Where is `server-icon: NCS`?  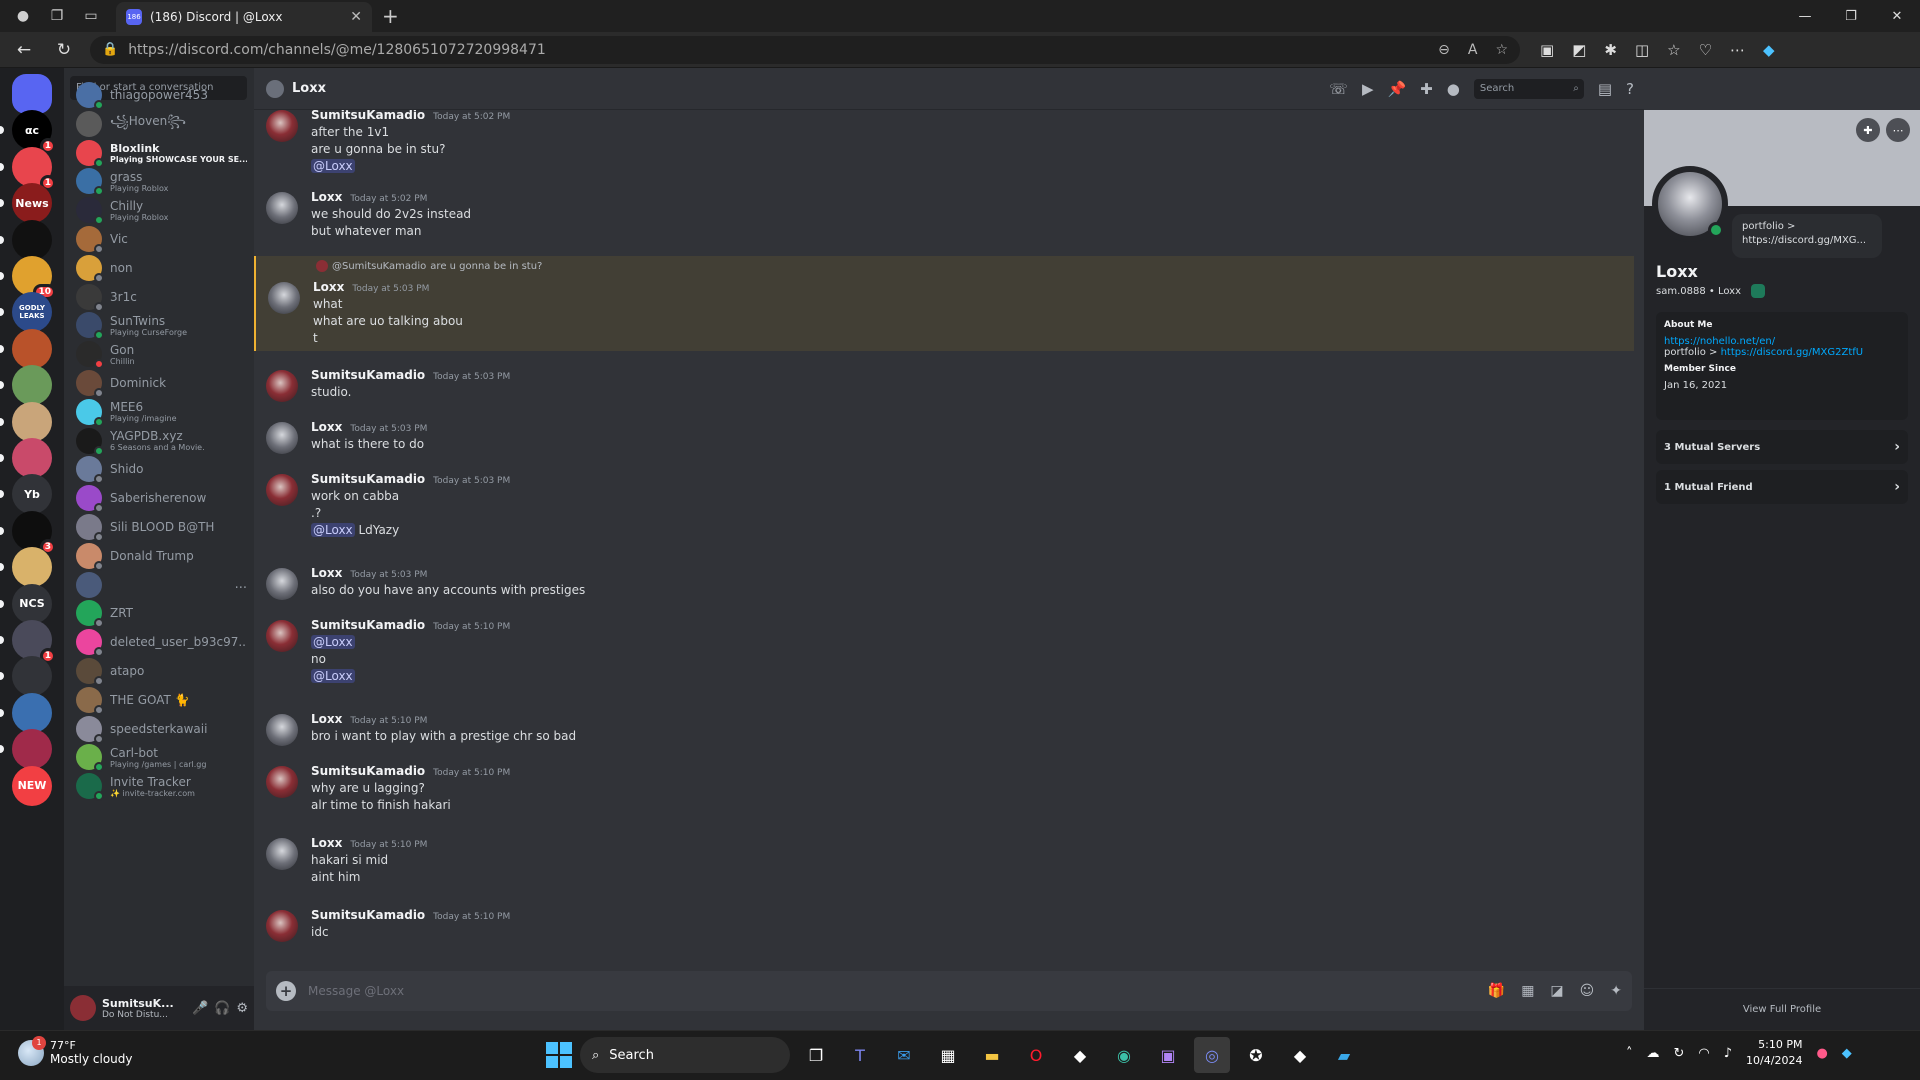
server-icon: NCS is located at coordinates (32, 603).